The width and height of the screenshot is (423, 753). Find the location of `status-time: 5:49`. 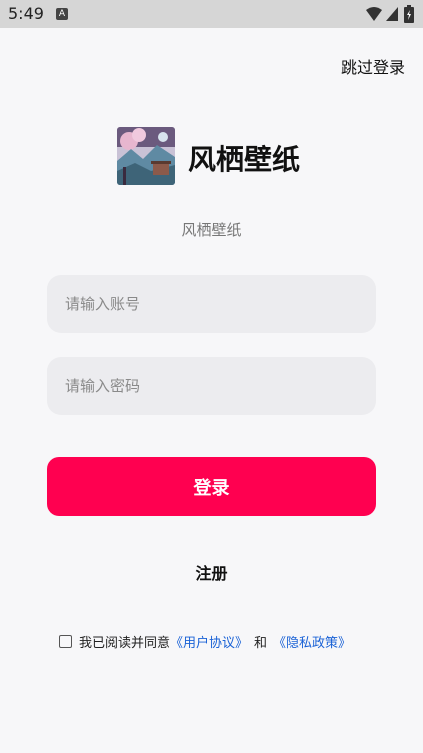

status-time: 5:49 is located at coordinates (26, 13).